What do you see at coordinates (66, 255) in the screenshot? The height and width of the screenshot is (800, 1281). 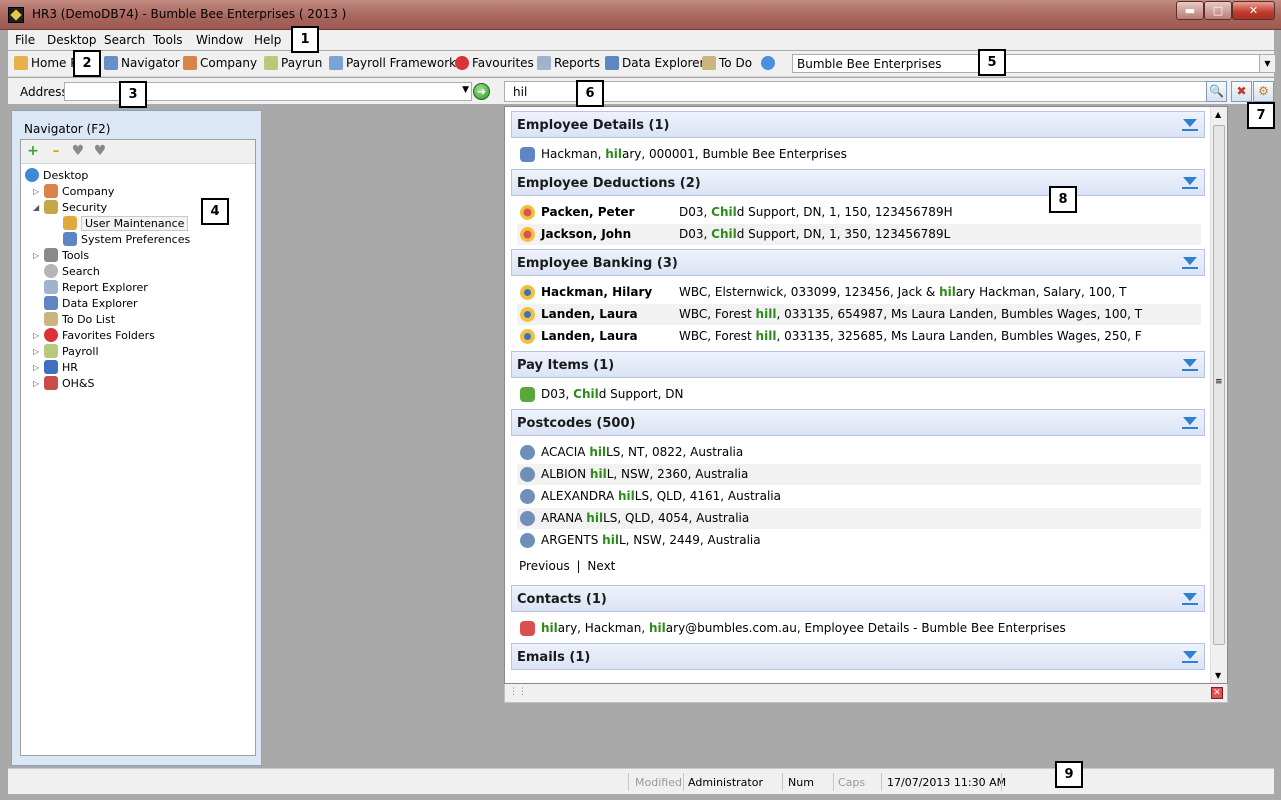 I see `tree-node-tools: Tools` at bounding box center [66, 255].